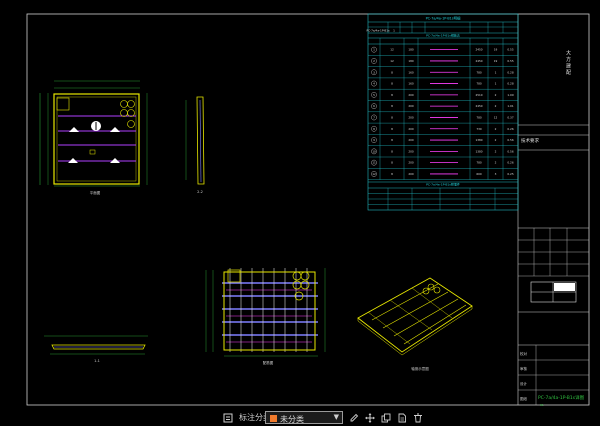 This screenshot has height=426, width=600. What do you see at coordinates (374, 106) in the screenshot?
I see `table-cell: 6` at bounding box center [374, 106].